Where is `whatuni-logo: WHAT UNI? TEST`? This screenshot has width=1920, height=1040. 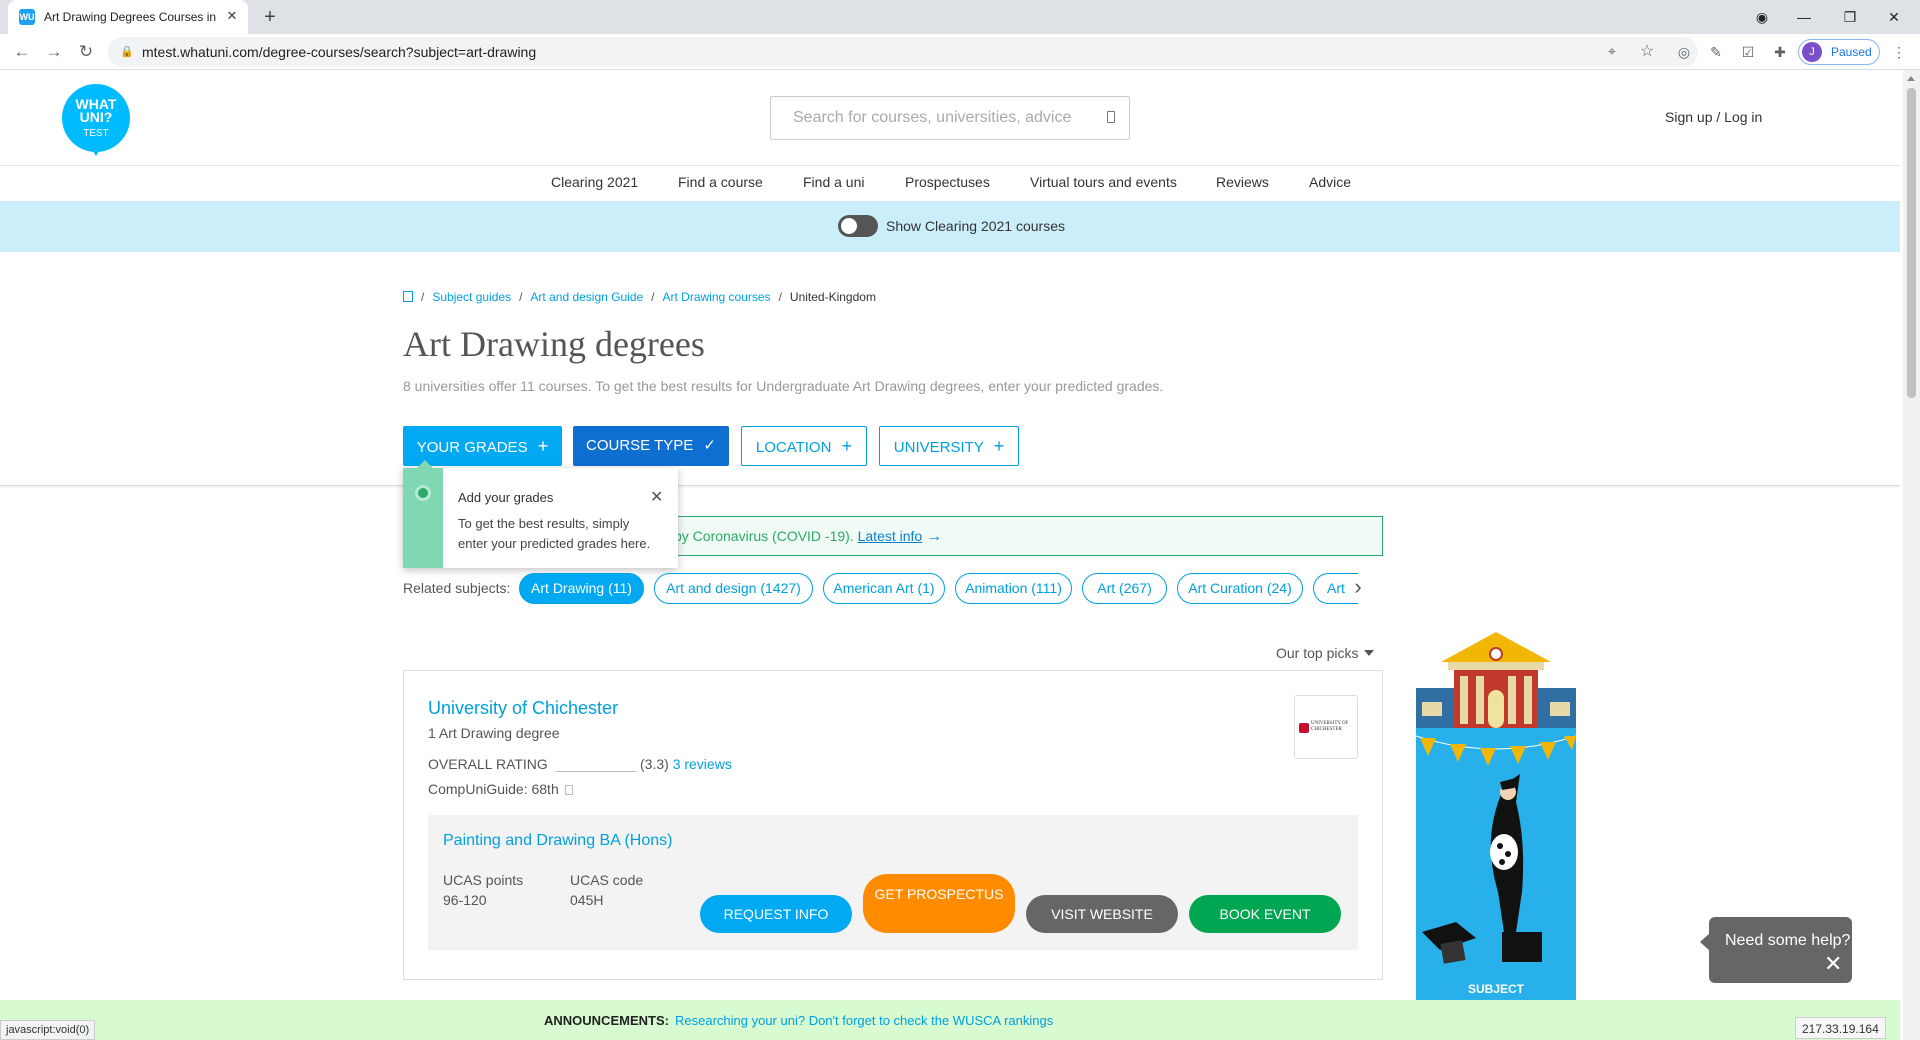 whatuni-logo: WHAT UNI? TEST is located at coordinates (96, 120).